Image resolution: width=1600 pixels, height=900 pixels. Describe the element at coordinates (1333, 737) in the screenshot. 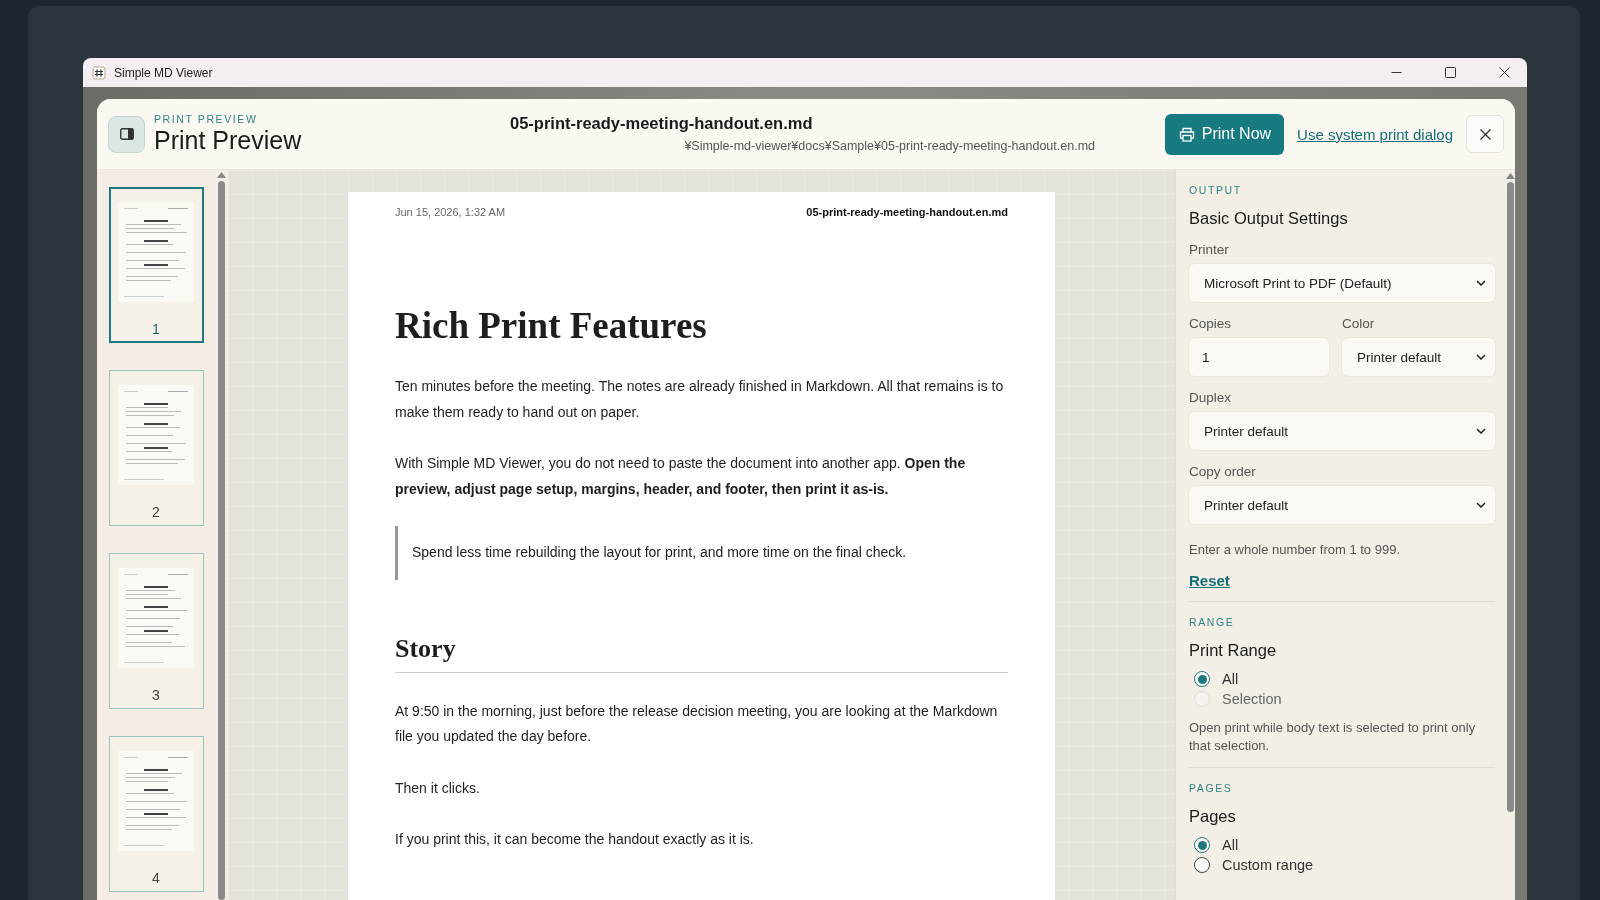

I see `hint-text: Open print while body text is selected to print only that selection.` at that location.